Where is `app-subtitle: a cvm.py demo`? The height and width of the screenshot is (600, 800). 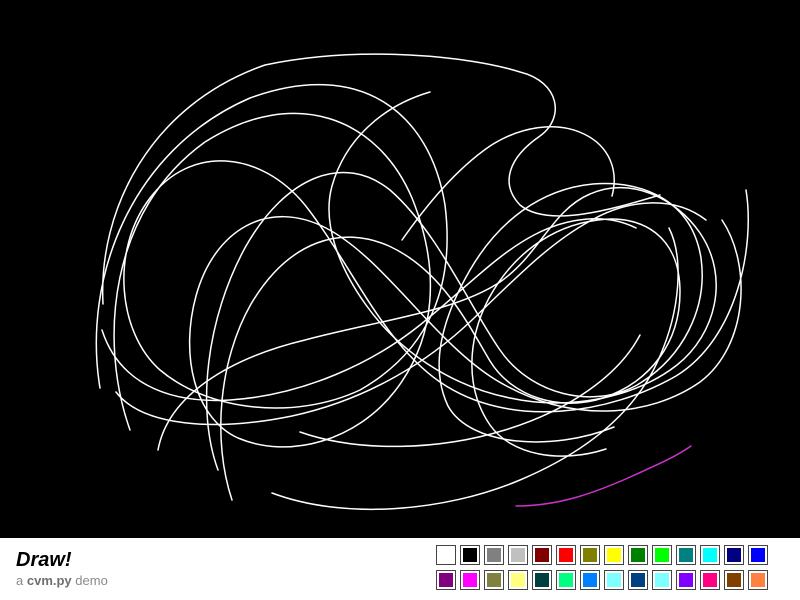
app-subtitle: a cvm.py demo is located at coordinates (62, 581).